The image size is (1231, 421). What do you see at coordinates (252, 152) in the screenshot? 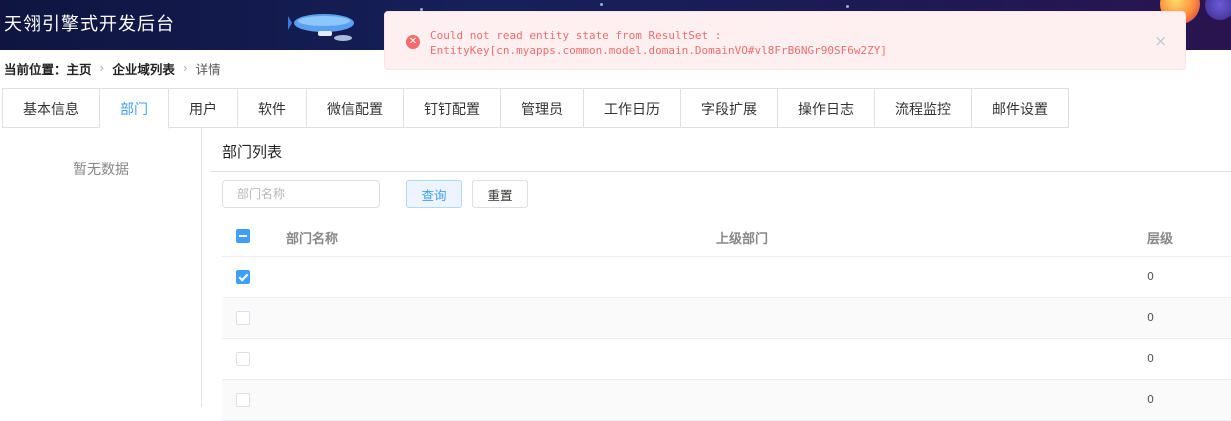
I see `page-title: 部门列表` at bounding box center [252, 152].